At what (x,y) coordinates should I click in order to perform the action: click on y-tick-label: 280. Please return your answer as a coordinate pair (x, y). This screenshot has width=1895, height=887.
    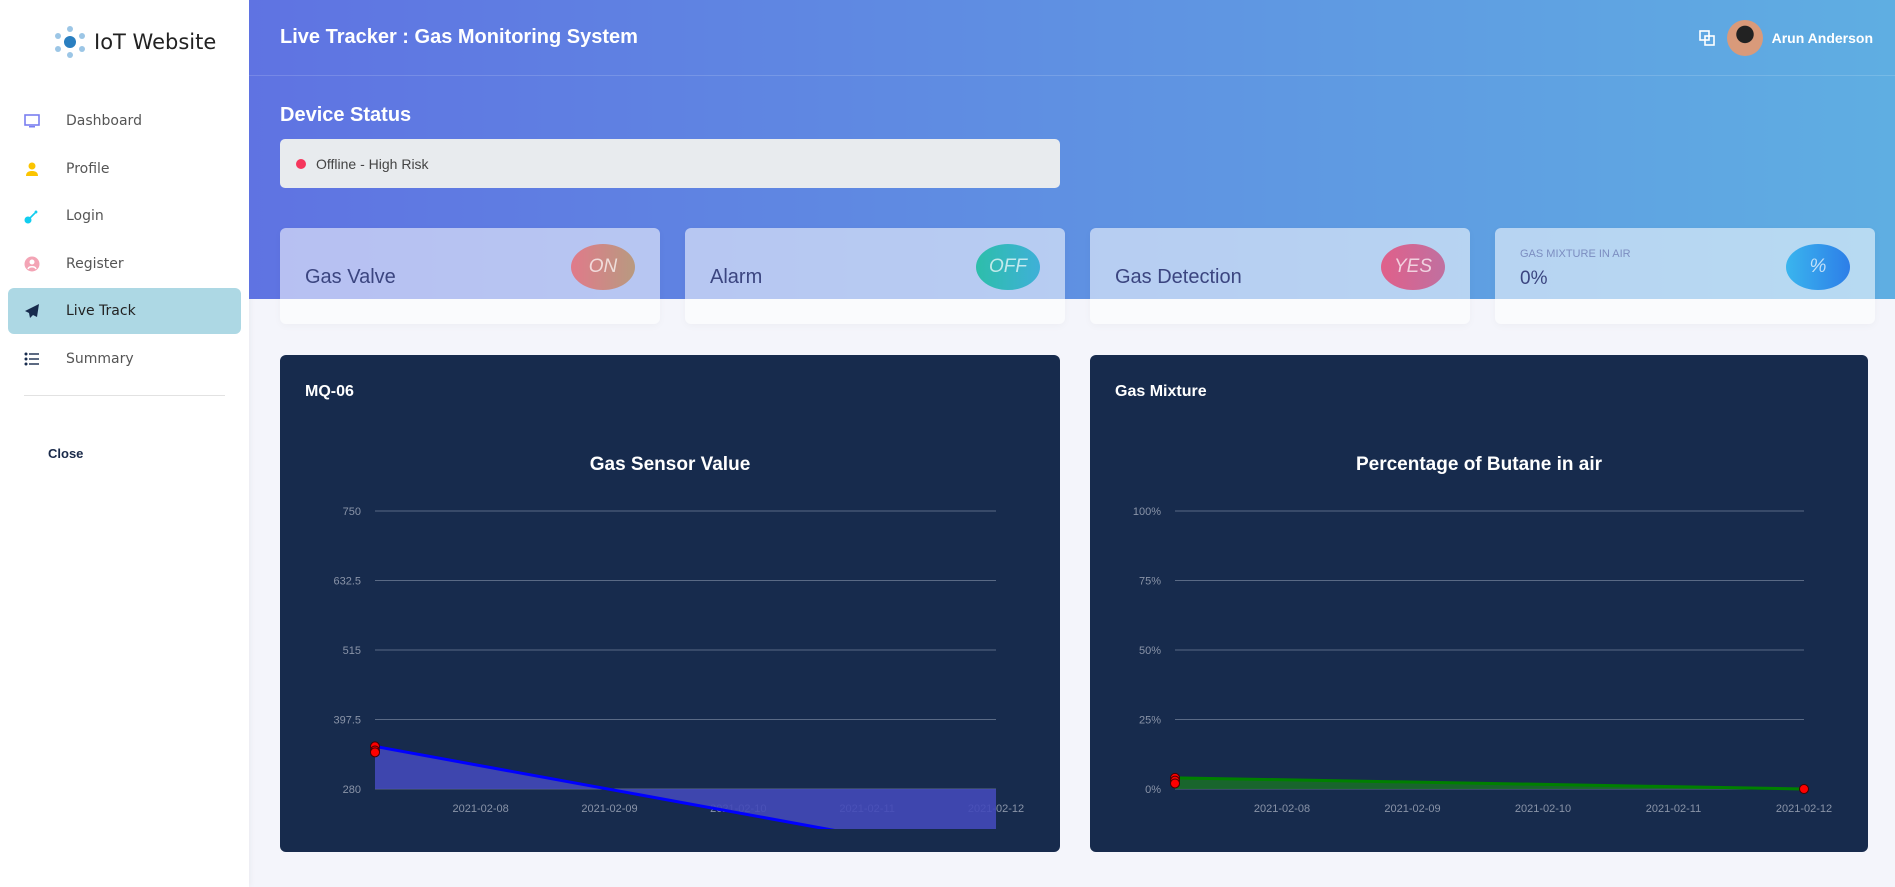
    Looking at the image, I should click on (352, 790).